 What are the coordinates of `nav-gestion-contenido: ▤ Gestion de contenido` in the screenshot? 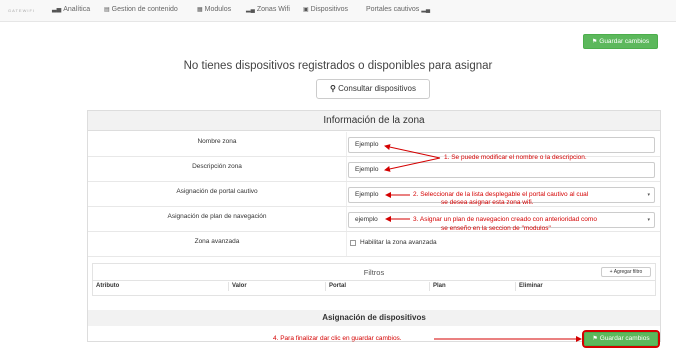 It's located at (141, 9).